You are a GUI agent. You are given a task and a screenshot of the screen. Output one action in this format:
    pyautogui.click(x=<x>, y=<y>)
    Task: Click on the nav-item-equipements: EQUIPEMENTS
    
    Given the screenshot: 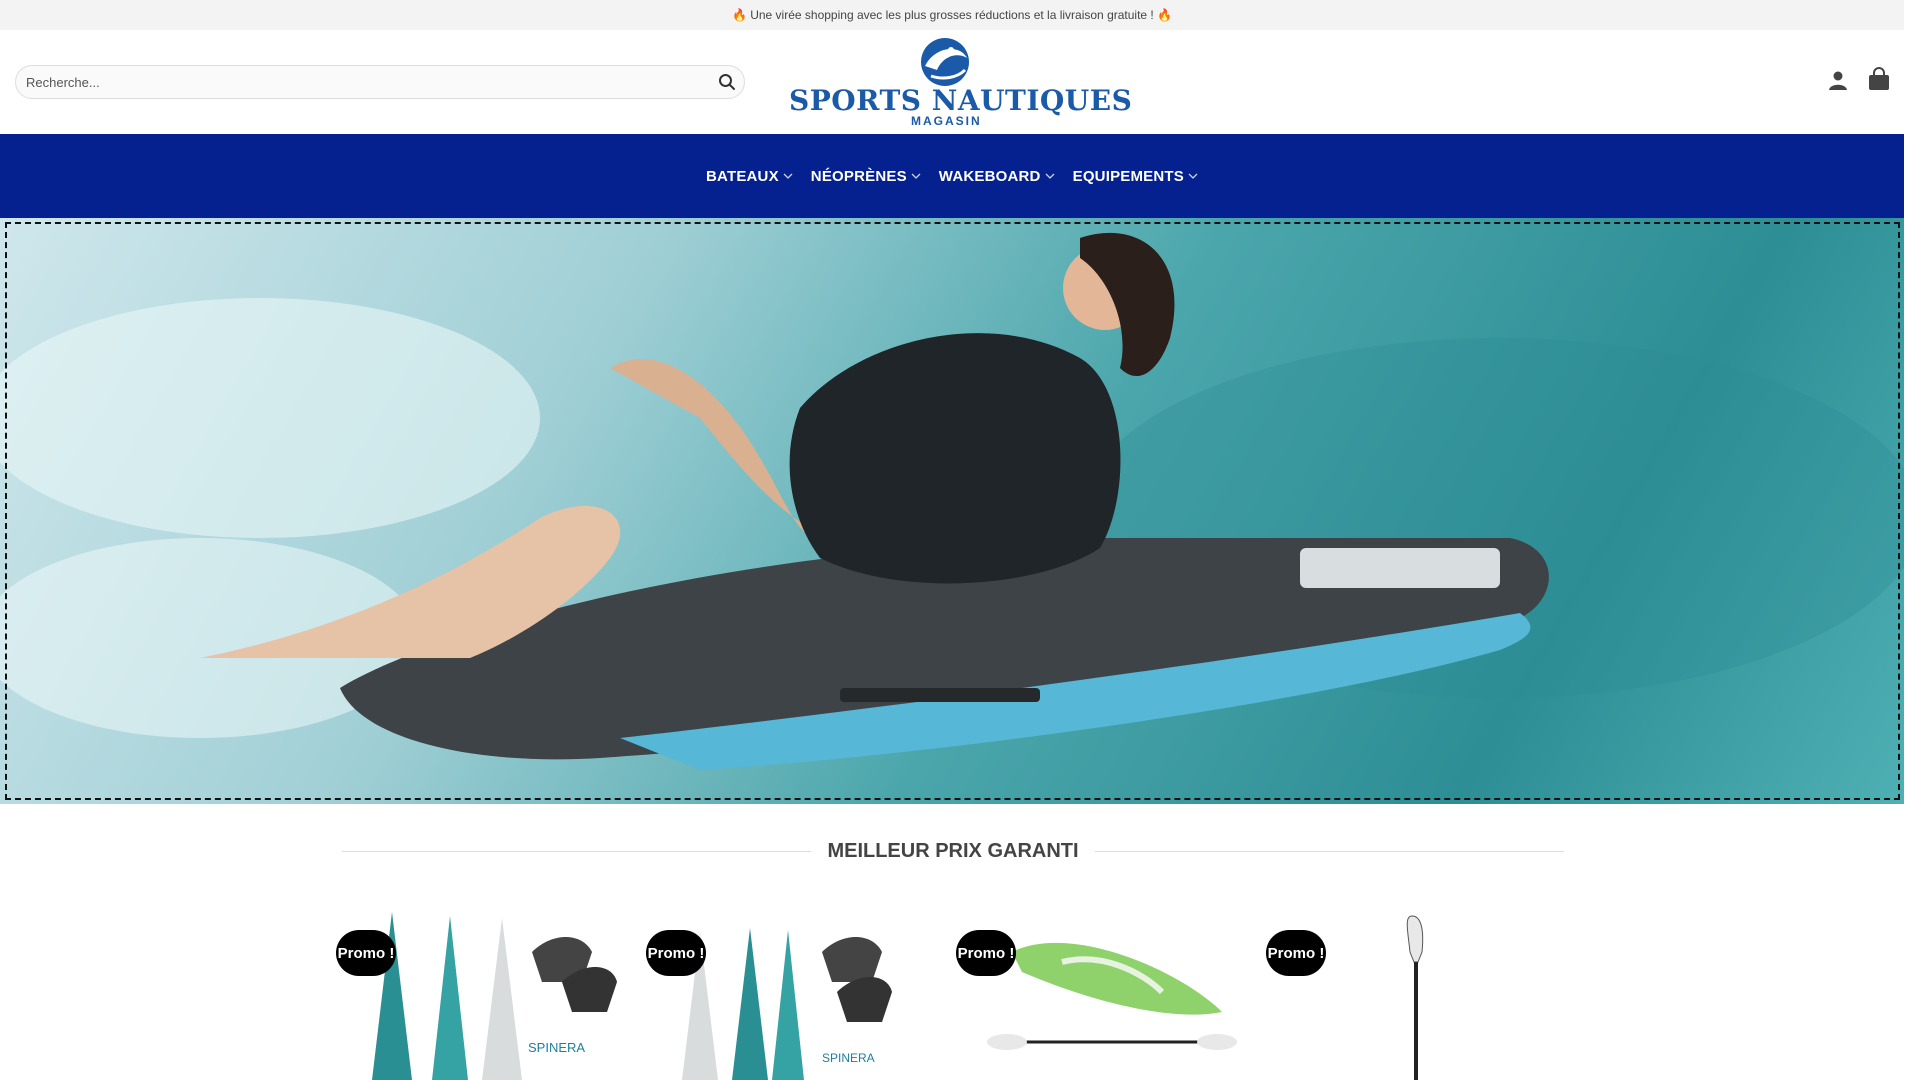 What is the action you would take?
    pyautogui.click(x=1135, y=176)
    